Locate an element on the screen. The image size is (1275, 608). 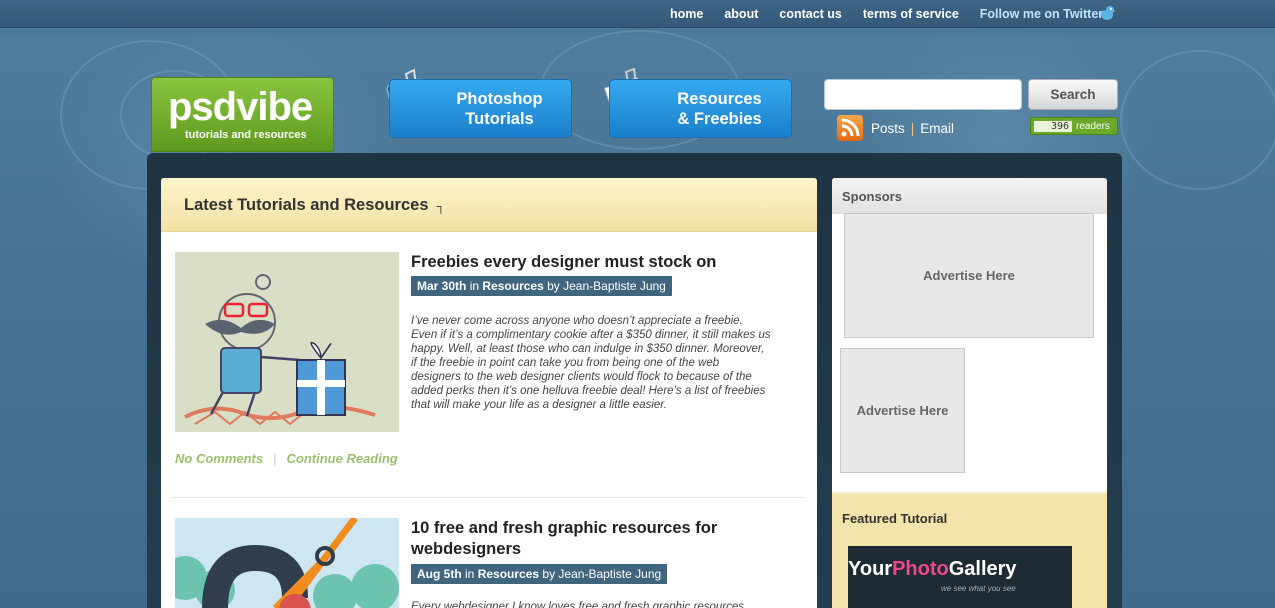
posts-feed-link: Posts is located at coordinates (888, 128).